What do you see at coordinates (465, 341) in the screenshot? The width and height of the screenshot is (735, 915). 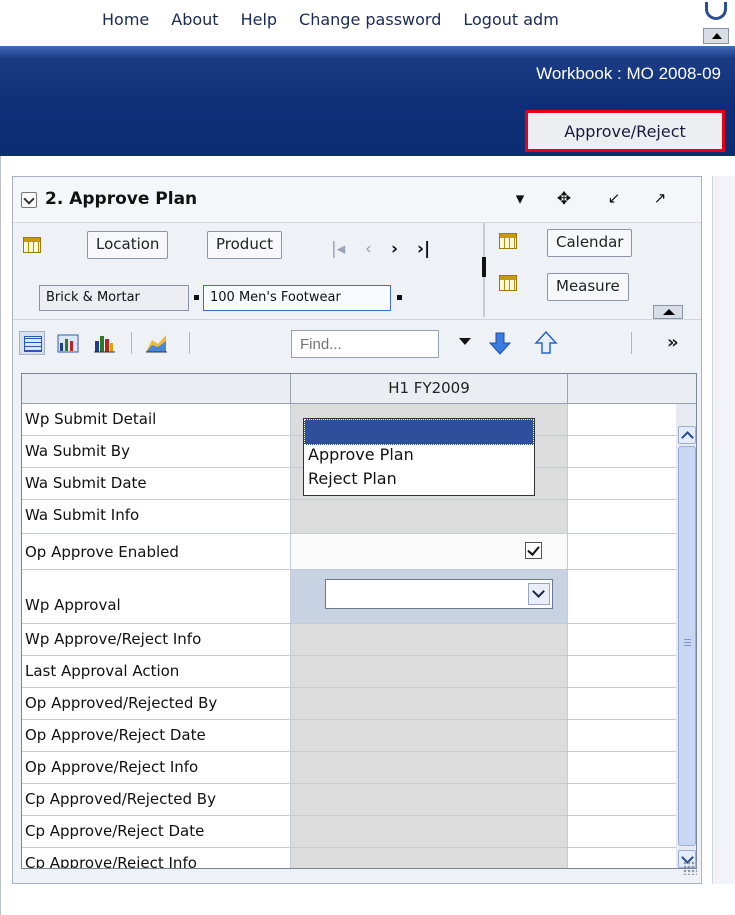 I see `find-dropdown-icon` at bounding box center [465, 341].